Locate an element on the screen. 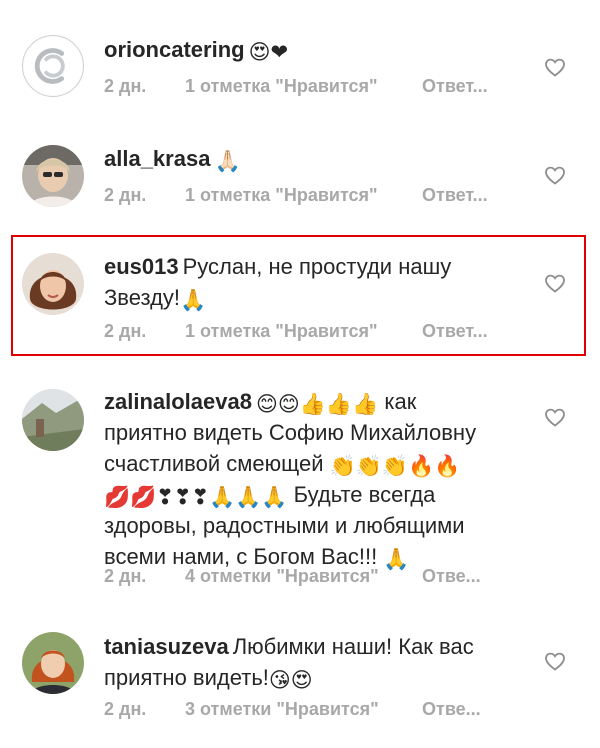  comment-likes: 4 отметки "Нравится" is located at coordinates (282, 576).